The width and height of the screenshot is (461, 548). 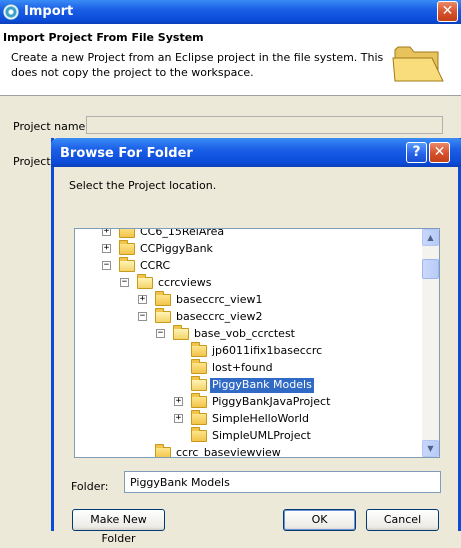 What do you see at coordinates (271, 401) in the screenshot?
I see `tree-item-label: PiggyBankJavaProject` at bounding box center [271, 401].